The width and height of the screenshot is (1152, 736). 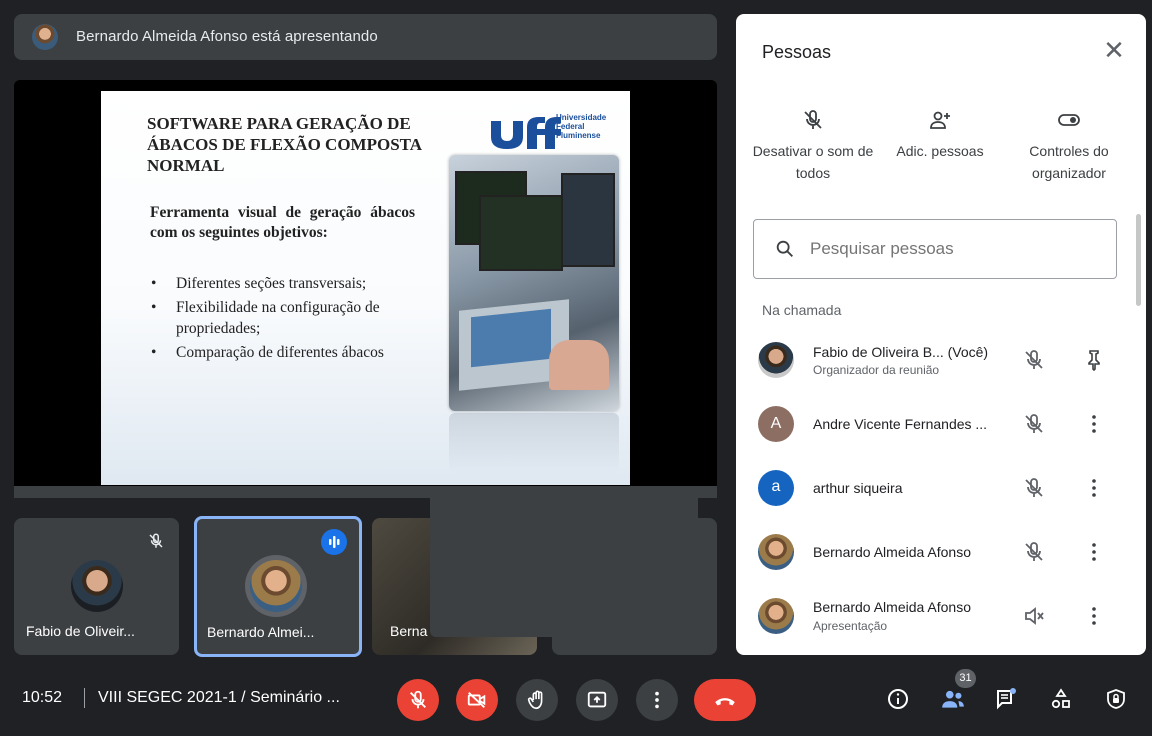 What do you see at coordinates (1138, 260) in the screenshot?
I see `panel-scrollbar` at bounding box center [1138, 260].